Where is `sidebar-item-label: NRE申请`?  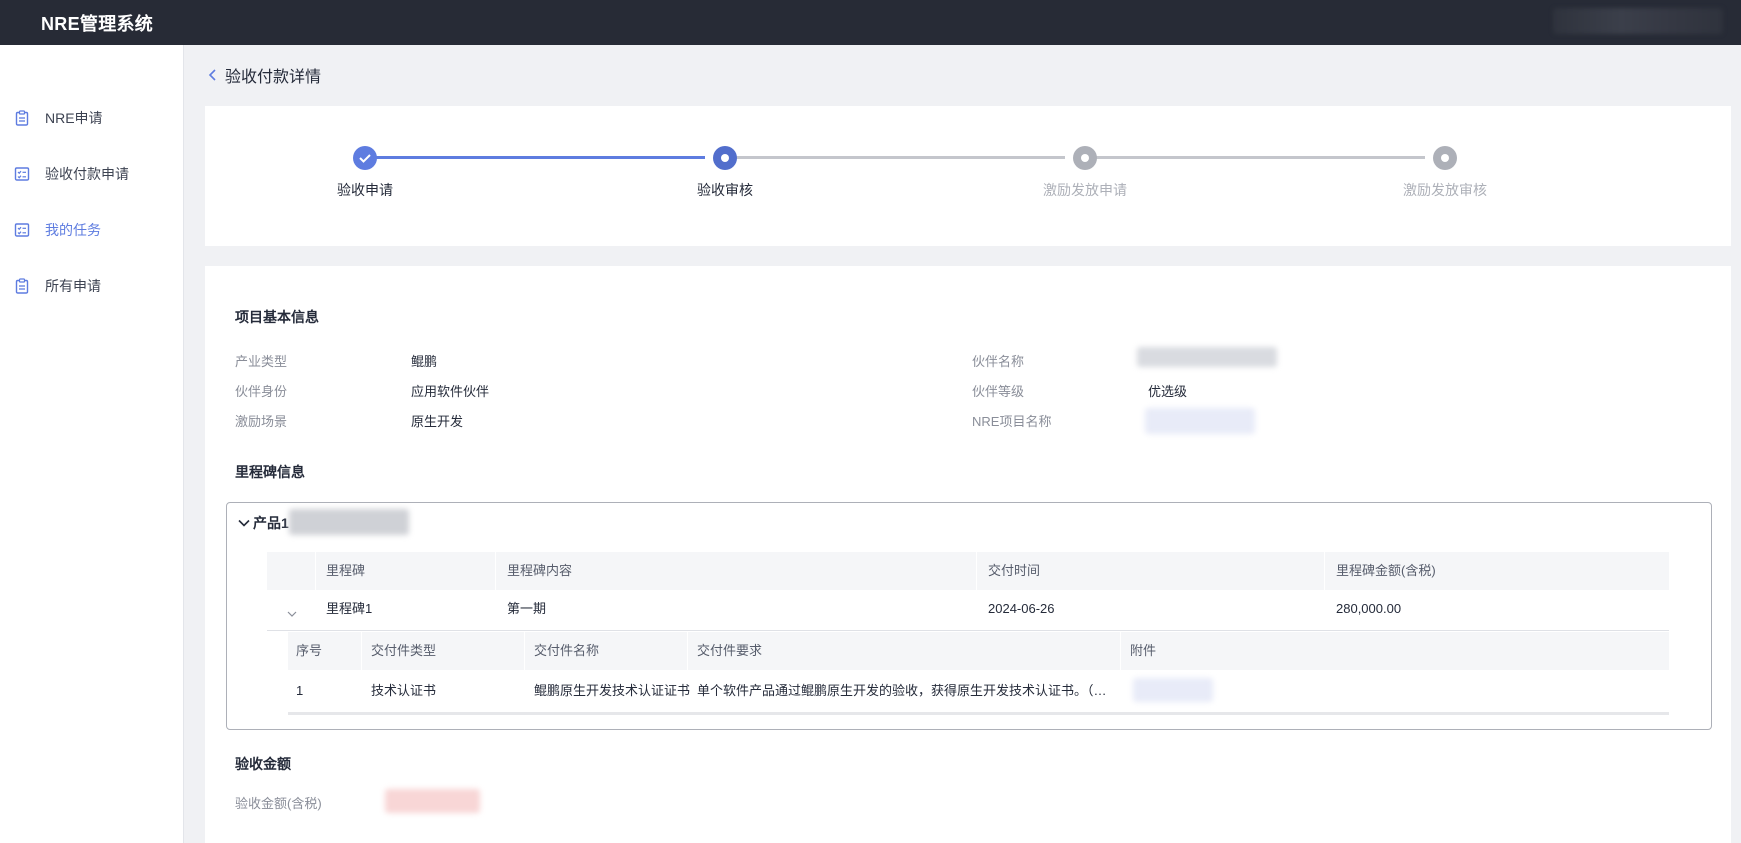
sidebar-item-label: NRE申请 is located at coordinates (74, 118).